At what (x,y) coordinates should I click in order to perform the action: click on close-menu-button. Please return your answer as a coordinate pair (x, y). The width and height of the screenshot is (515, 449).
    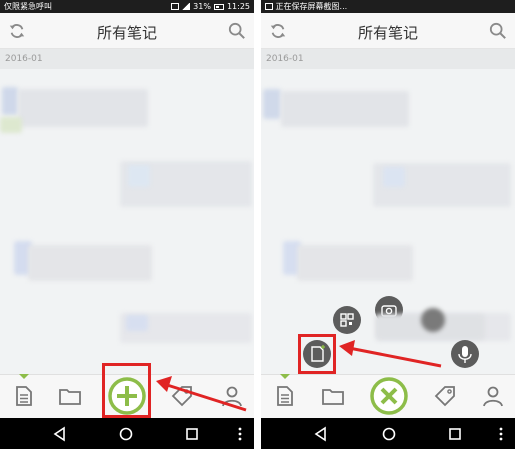
    Looking at the image, I should click on (389, 396).